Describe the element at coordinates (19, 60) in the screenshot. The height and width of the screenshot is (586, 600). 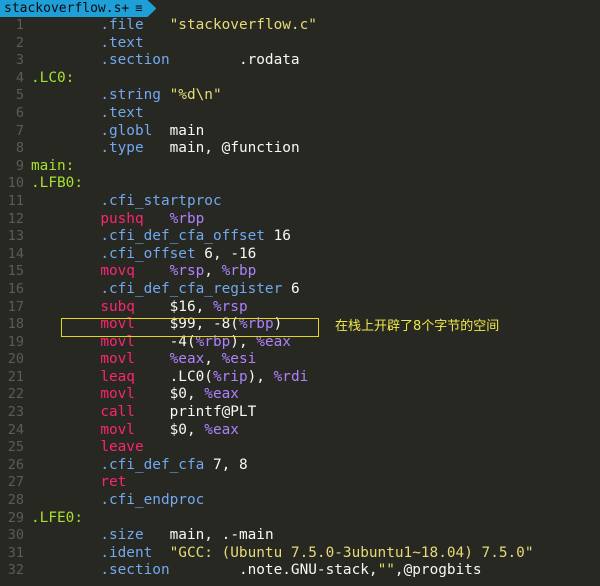
I see `line-number: 3` at that location.